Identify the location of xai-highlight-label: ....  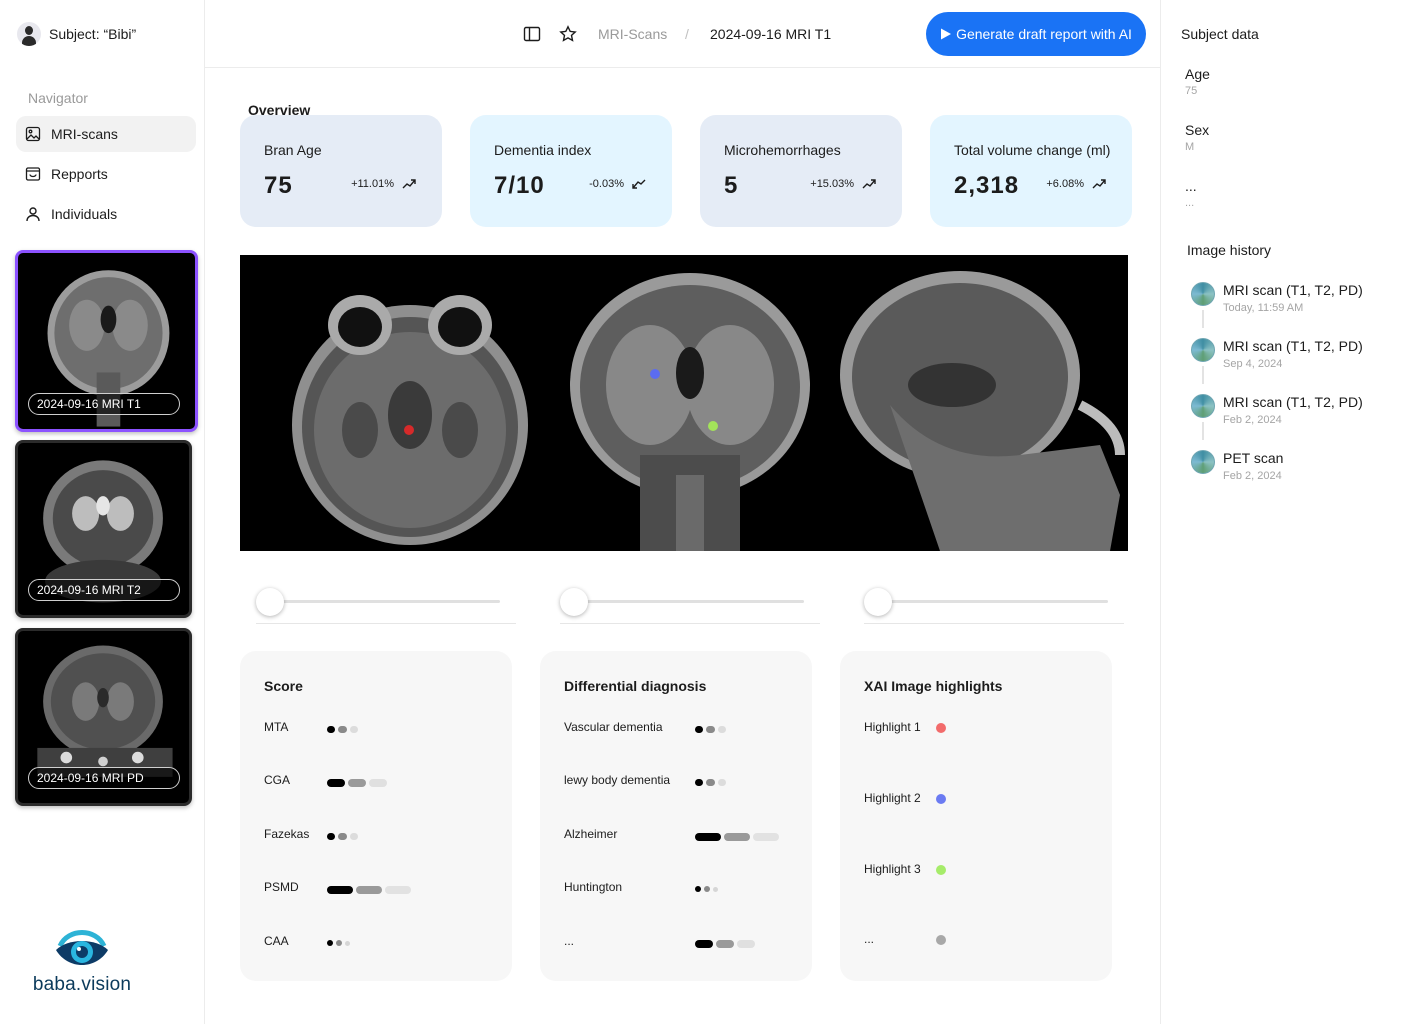
(869, 939).